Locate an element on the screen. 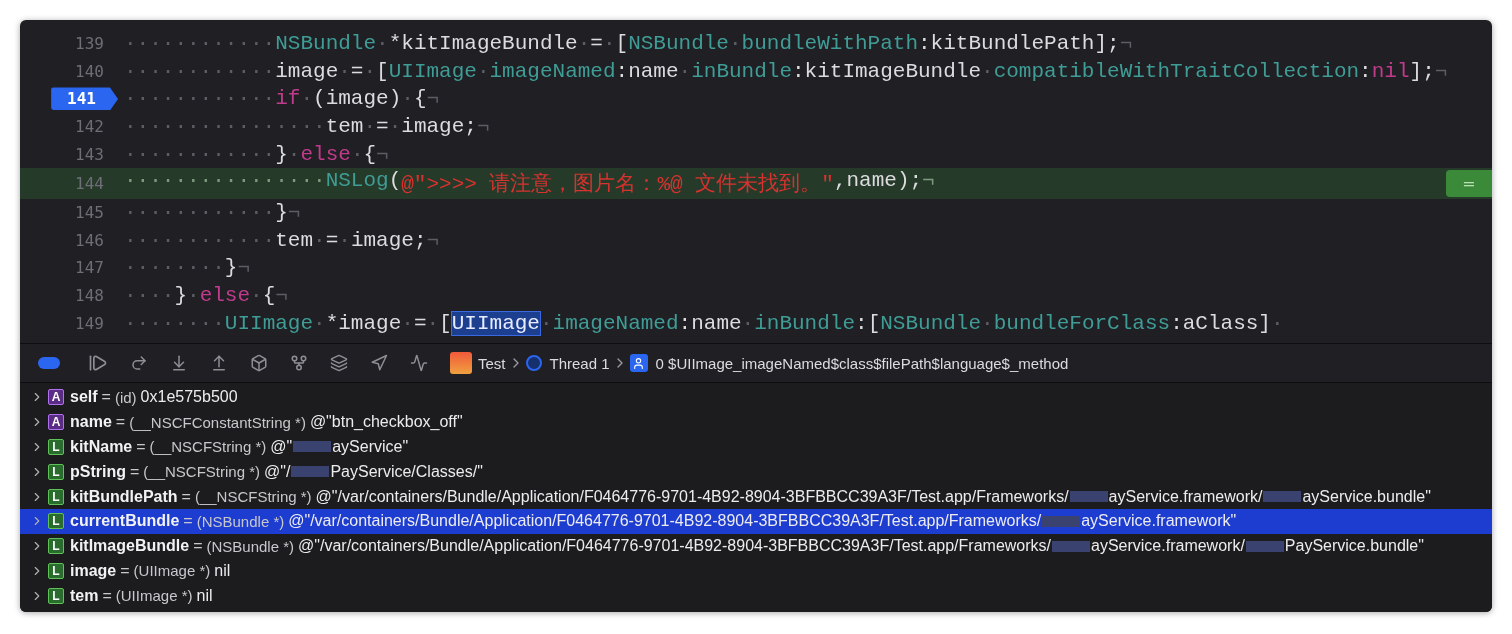  line-number: 143 is located at coordinates (89, 154).